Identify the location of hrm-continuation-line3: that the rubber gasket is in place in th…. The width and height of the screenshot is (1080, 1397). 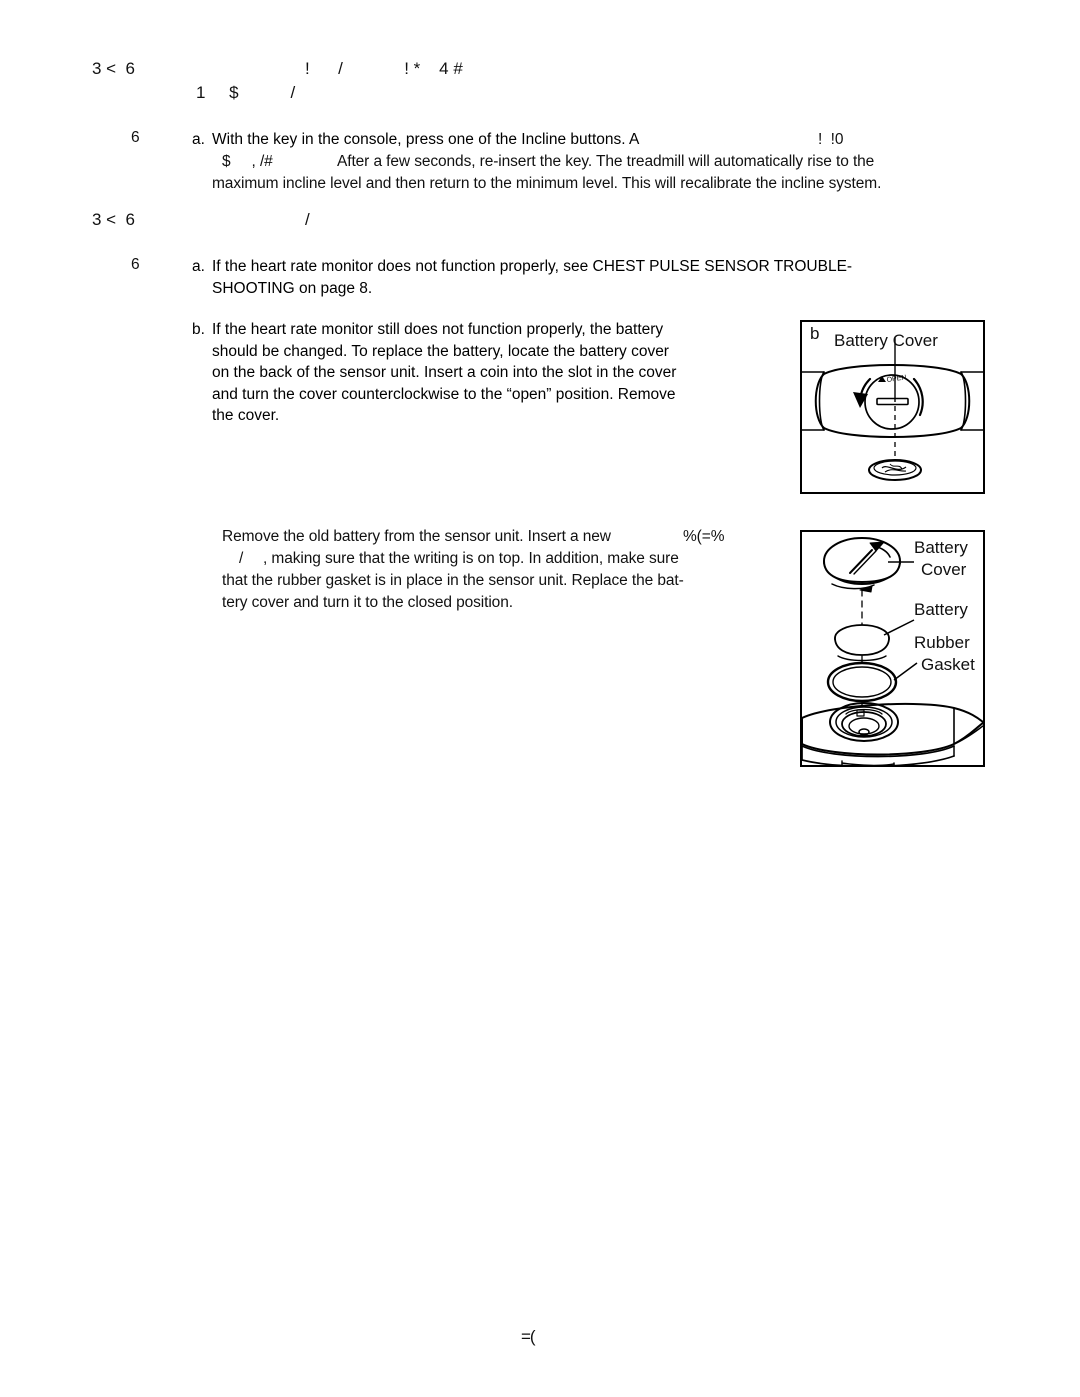
(453, 580).